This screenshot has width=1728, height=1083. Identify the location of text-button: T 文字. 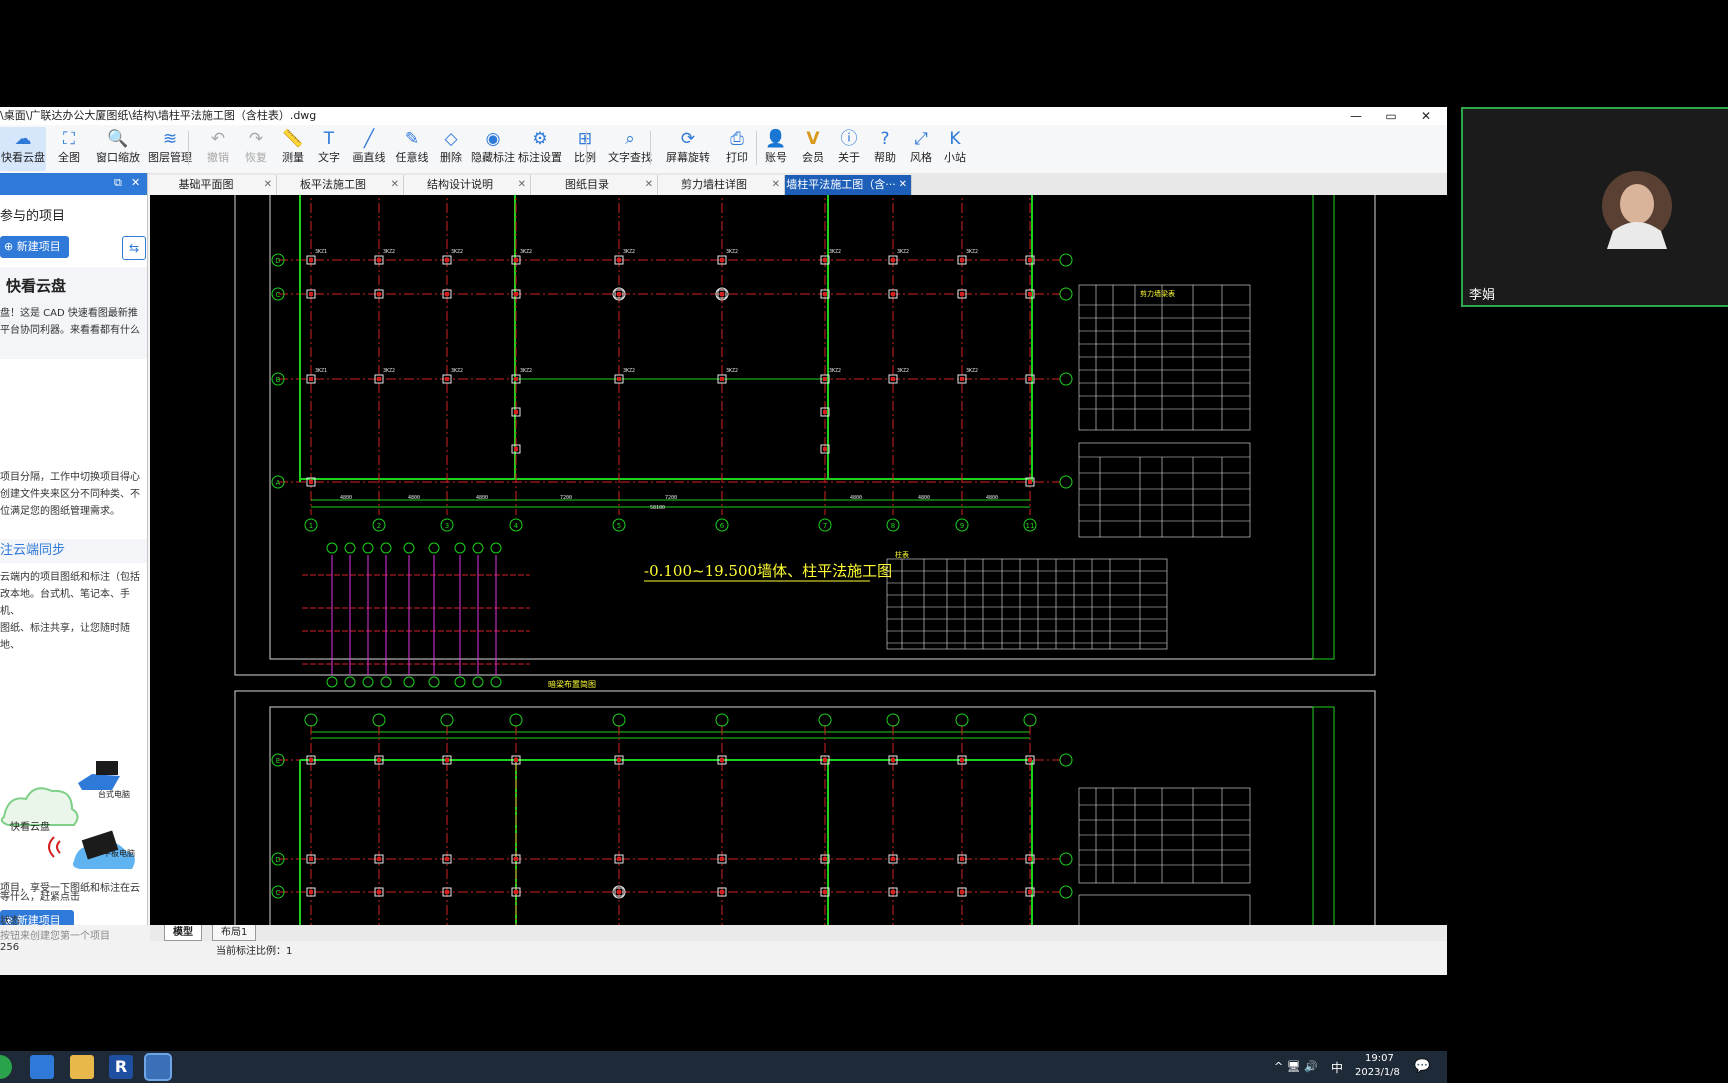
(329, 149).